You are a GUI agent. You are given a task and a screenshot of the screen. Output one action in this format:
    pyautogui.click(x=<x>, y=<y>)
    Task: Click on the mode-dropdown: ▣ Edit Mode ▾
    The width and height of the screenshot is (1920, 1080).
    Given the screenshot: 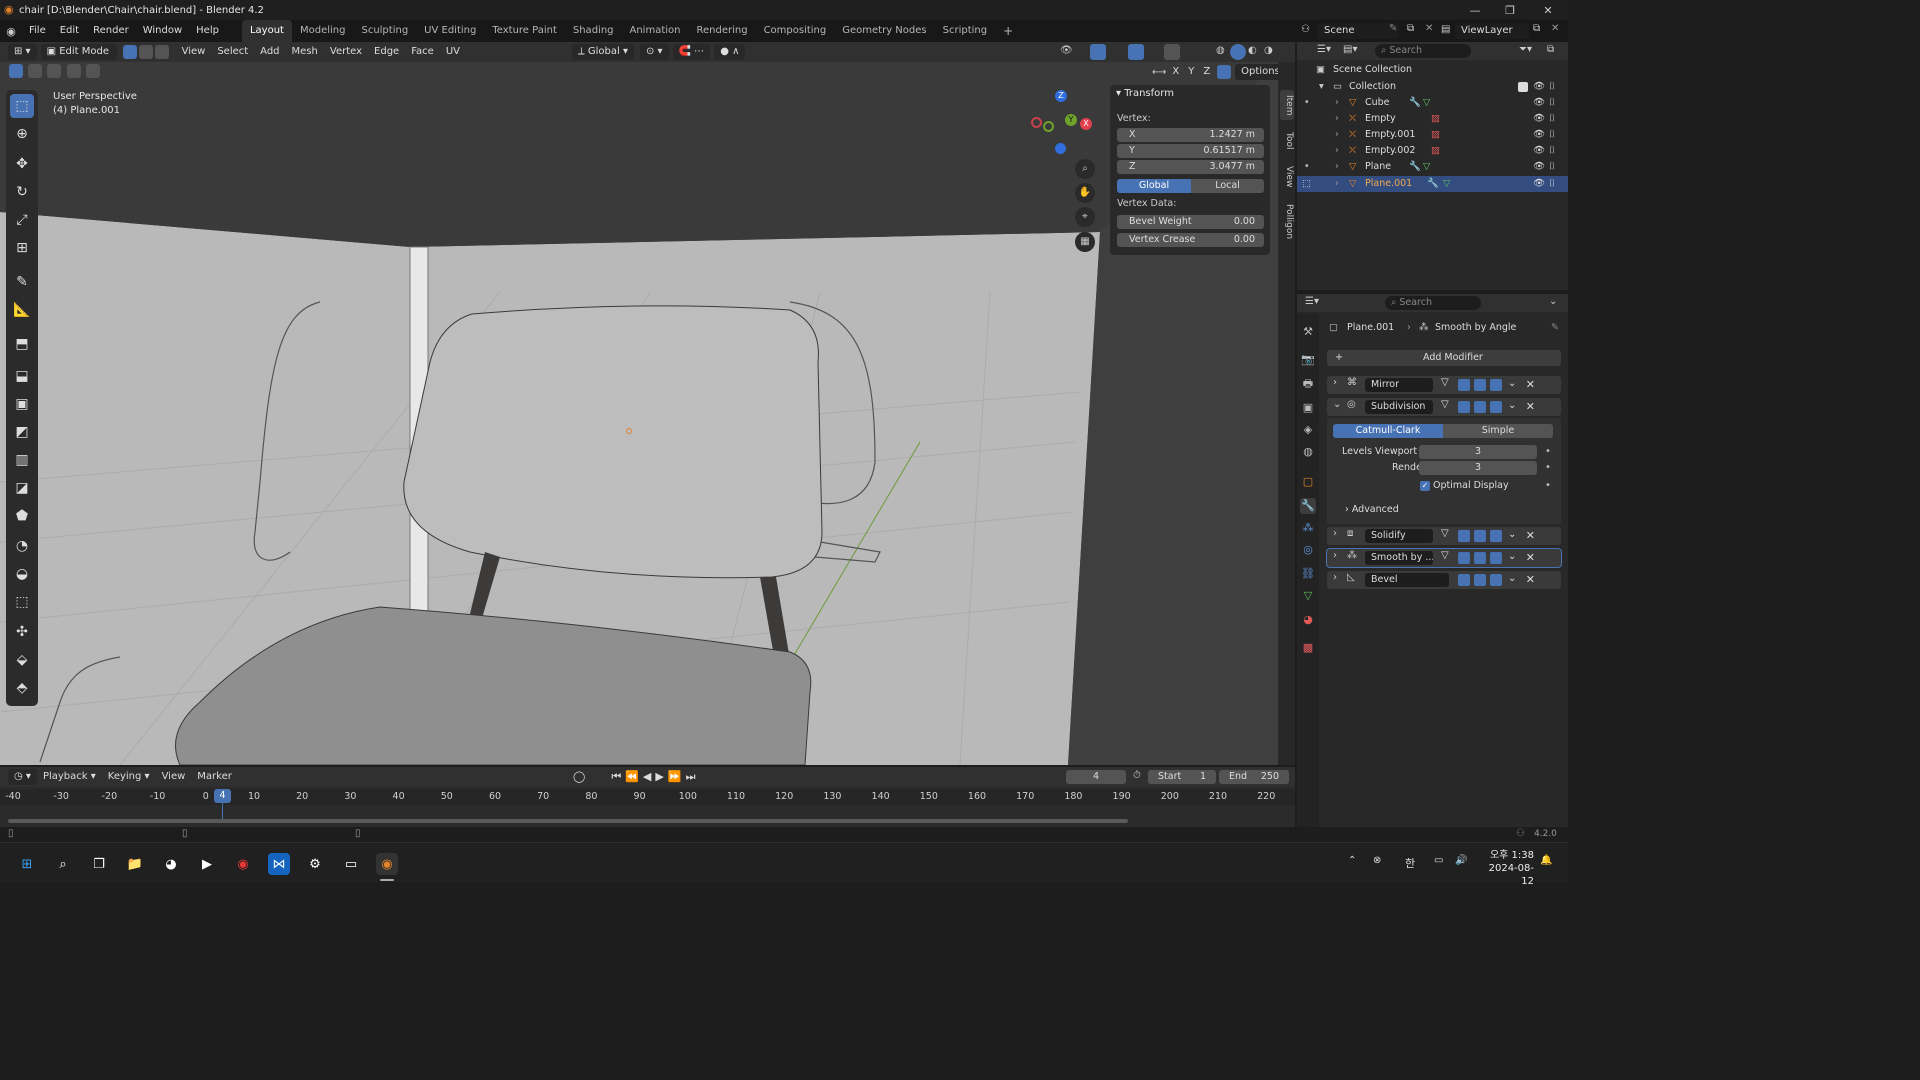 What is the action you would take?
    pyautogui.click(x=78, y=58)
    